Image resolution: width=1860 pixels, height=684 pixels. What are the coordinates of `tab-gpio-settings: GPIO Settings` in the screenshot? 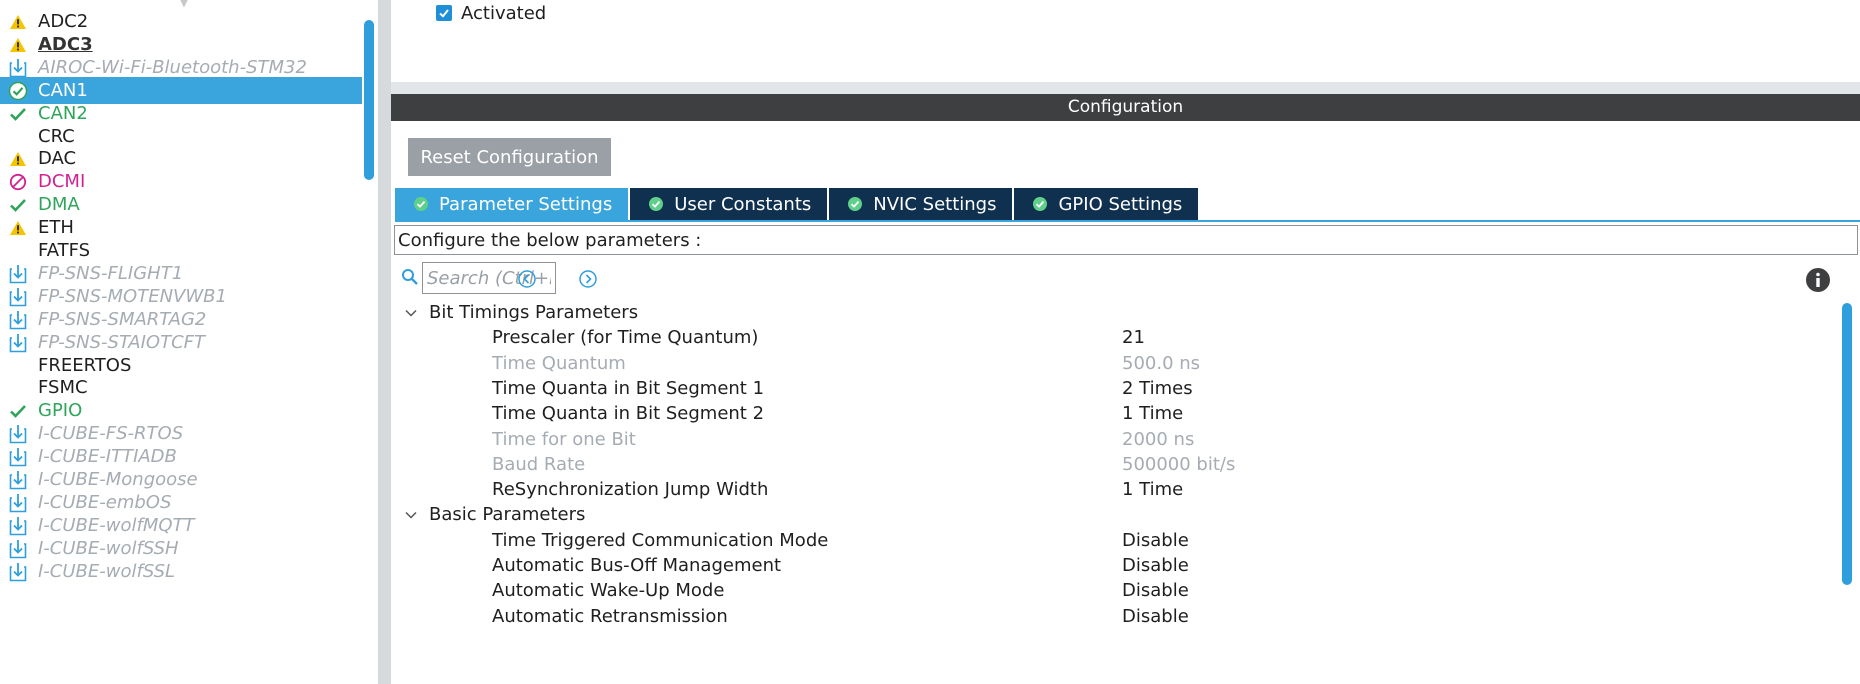 It's located at (1106, 204).